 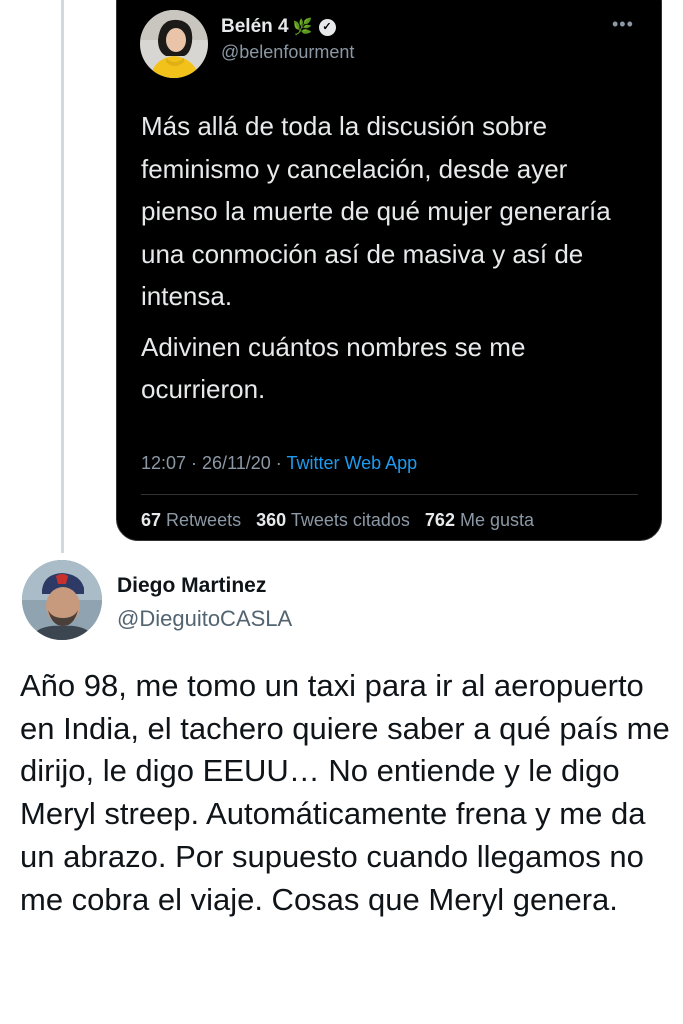 I want to click on retweets-stat: 67 Retweets, so click(x=191, y=520).